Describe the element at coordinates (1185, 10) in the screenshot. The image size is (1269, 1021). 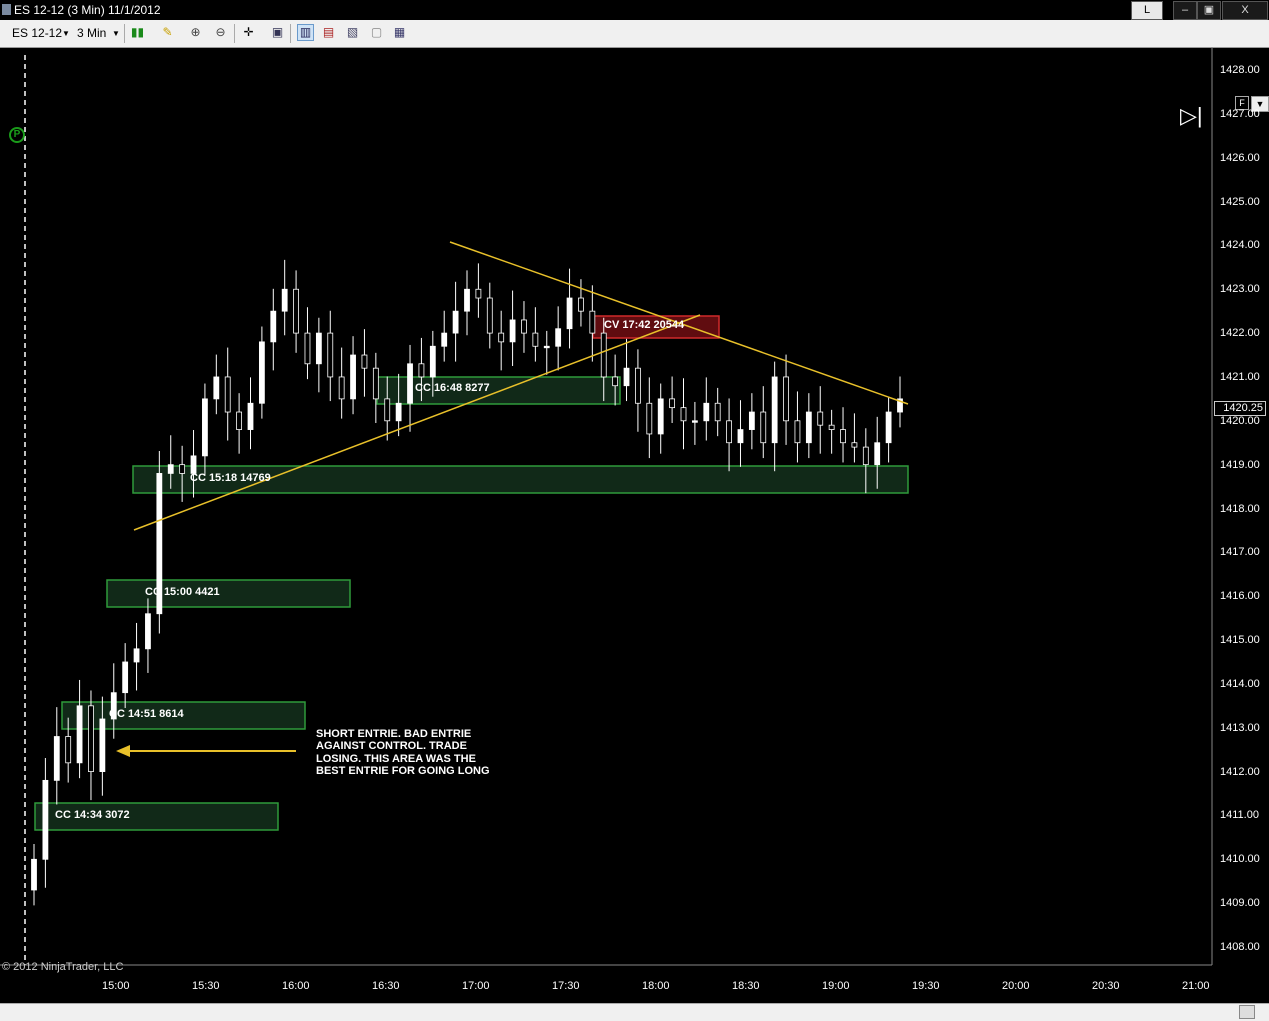
I see `minimize-button: –` at that location.